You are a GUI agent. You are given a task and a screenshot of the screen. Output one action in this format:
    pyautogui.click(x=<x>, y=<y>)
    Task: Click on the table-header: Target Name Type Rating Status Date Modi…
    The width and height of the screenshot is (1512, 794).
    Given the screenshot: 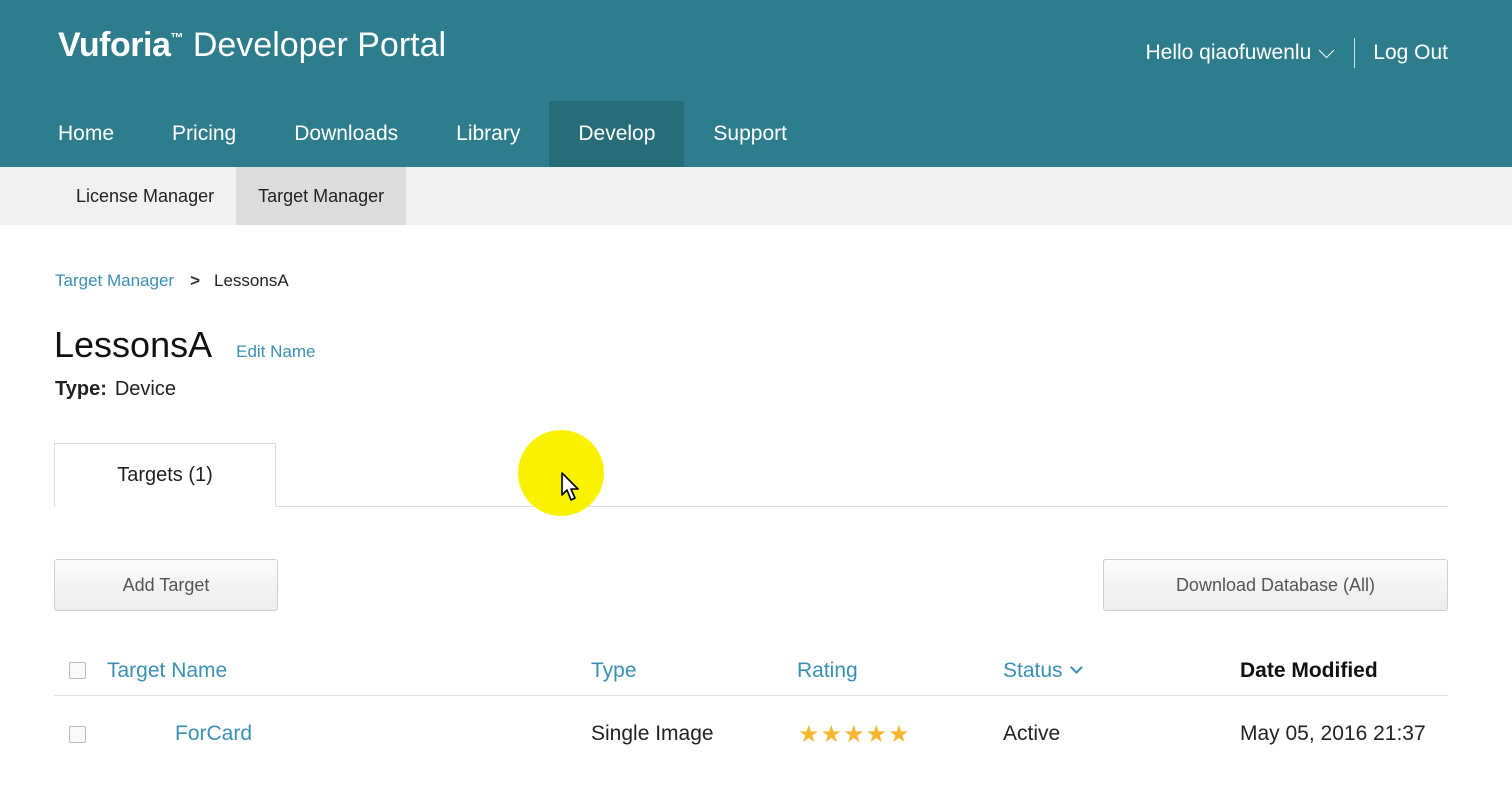 What is the action you would take?
    pyautogui.click(x=751, y=671)
    